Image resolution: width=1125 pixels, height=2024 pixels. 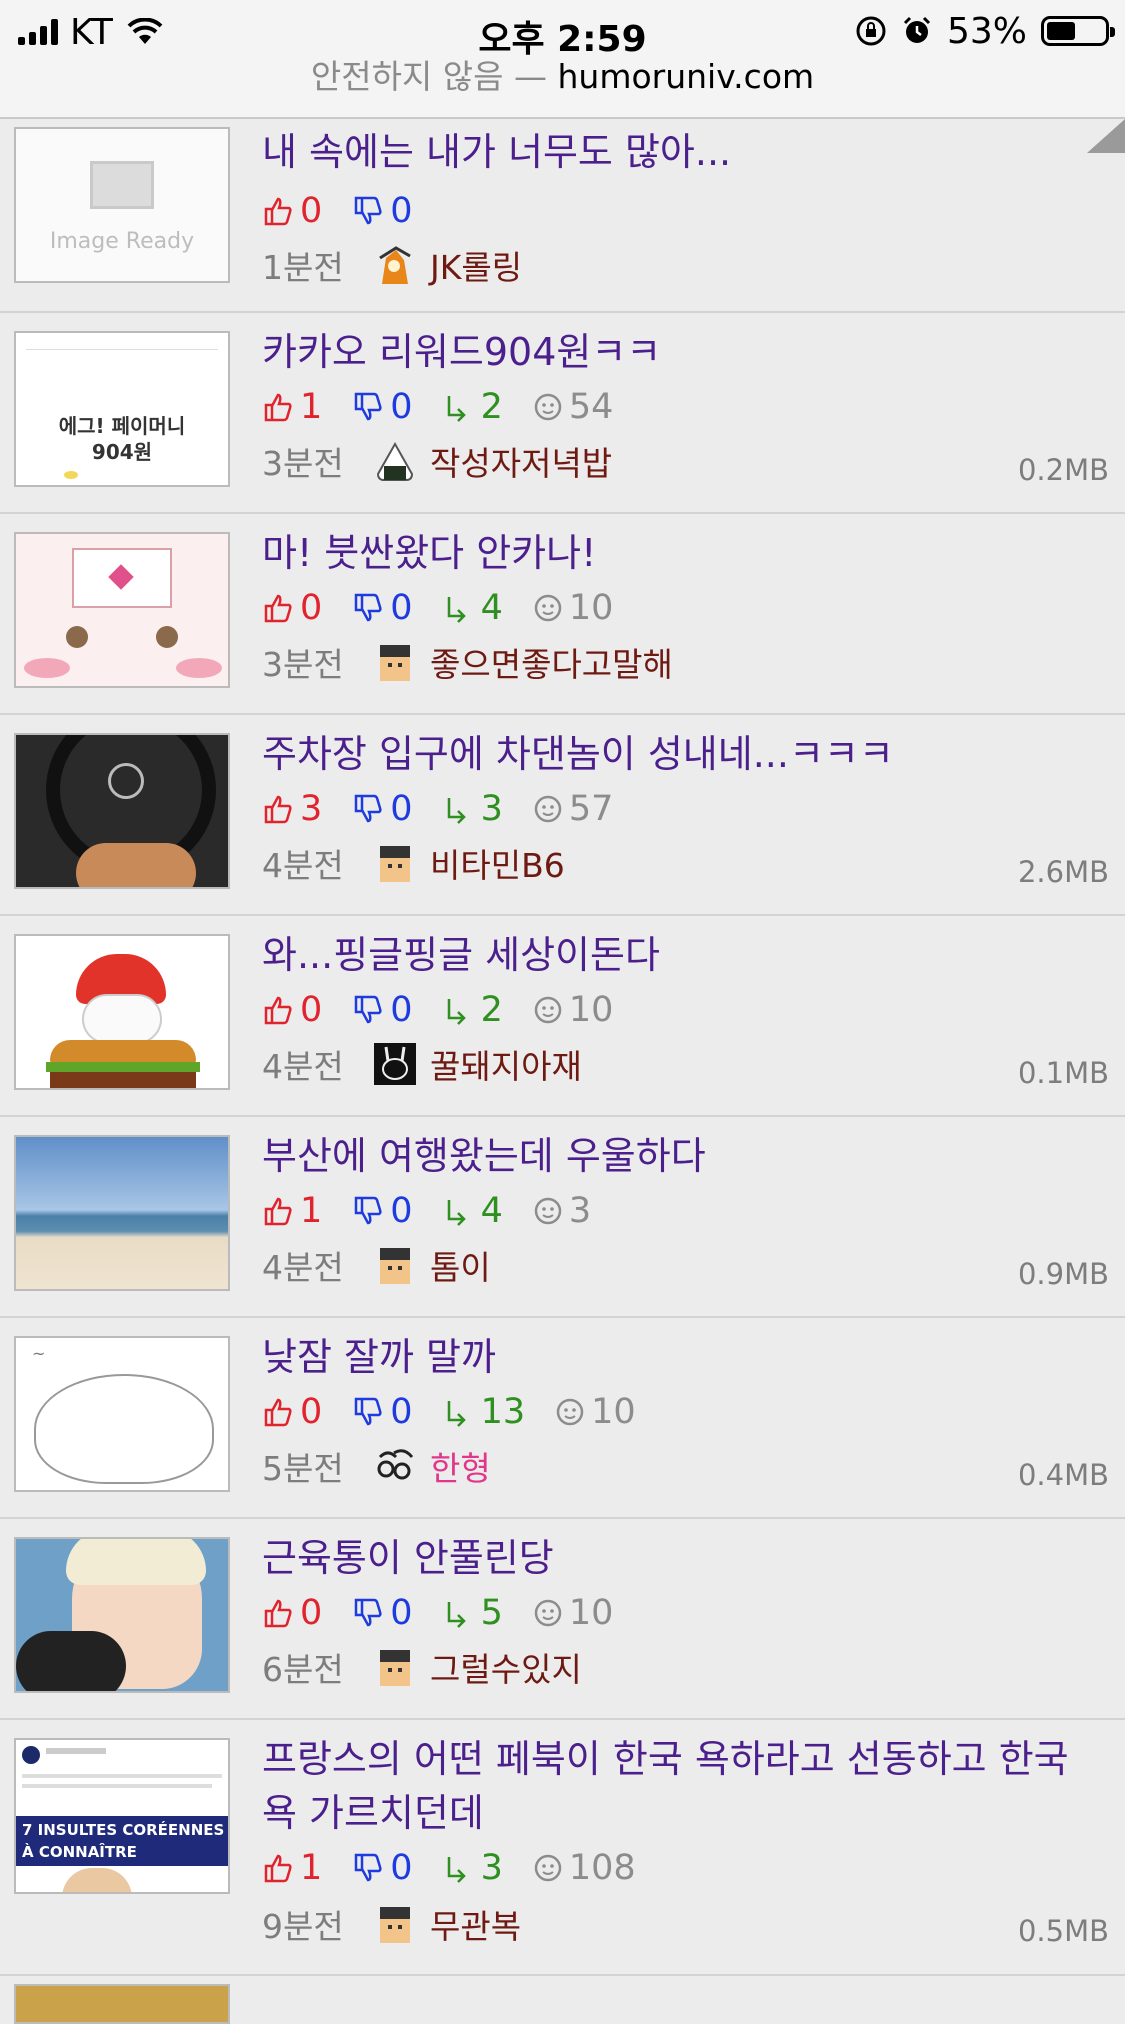 I want to click on post-thumbnail: 7 INSULTES CORÉENNES À CONNAÎTRE, so click(x=122, y=1816).